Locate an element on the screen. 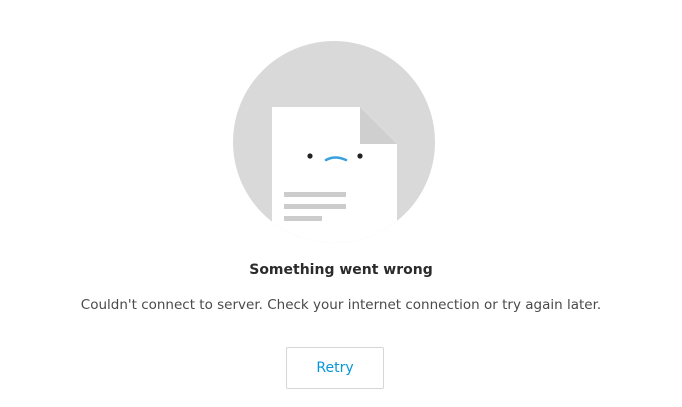 The image size is (682, 407). sad-document-icon is located at coordinates (334, 142).